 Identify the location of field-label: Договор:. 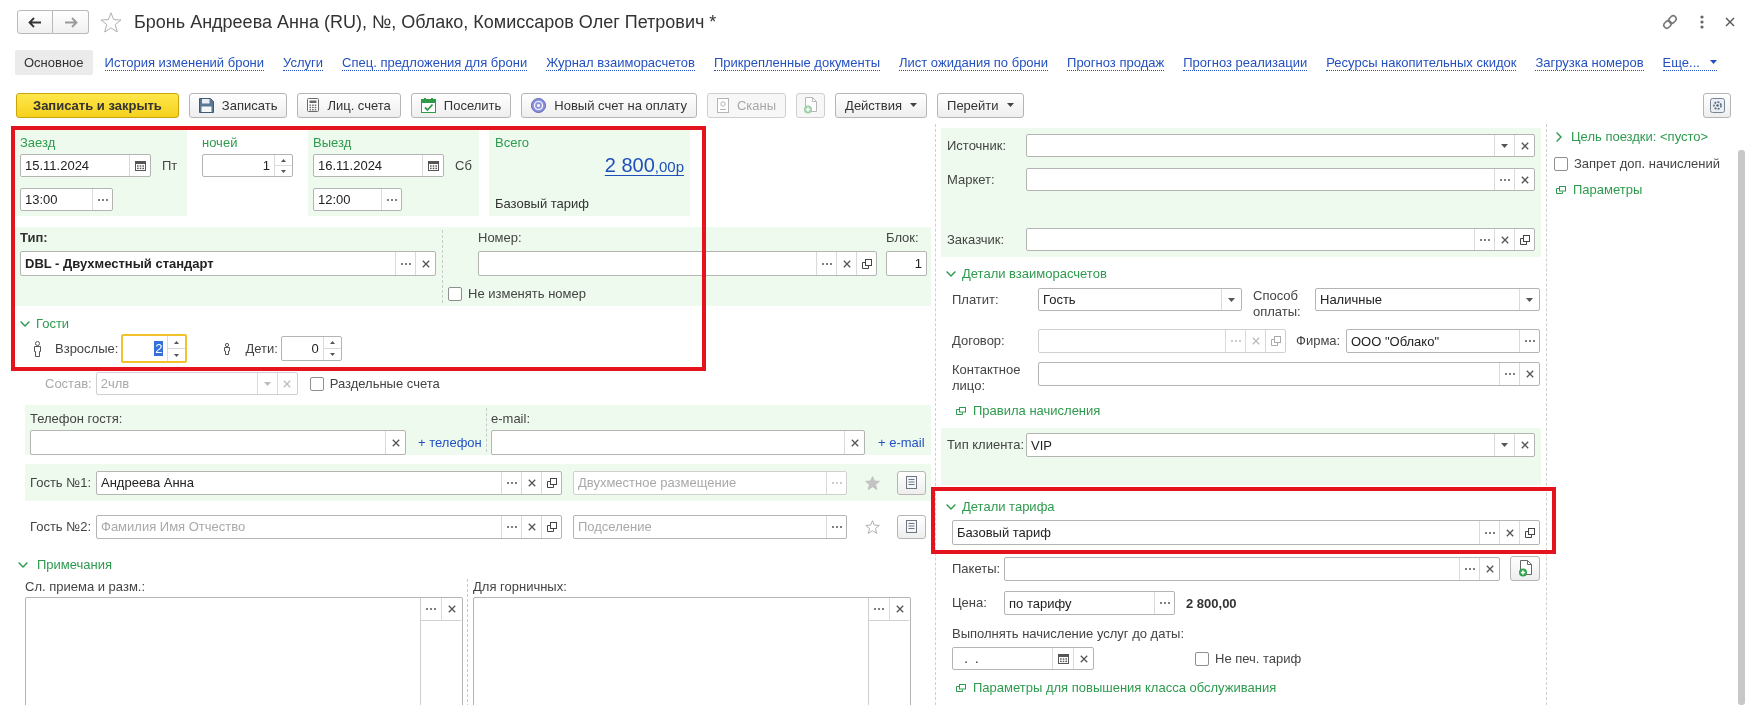
(978, 341).